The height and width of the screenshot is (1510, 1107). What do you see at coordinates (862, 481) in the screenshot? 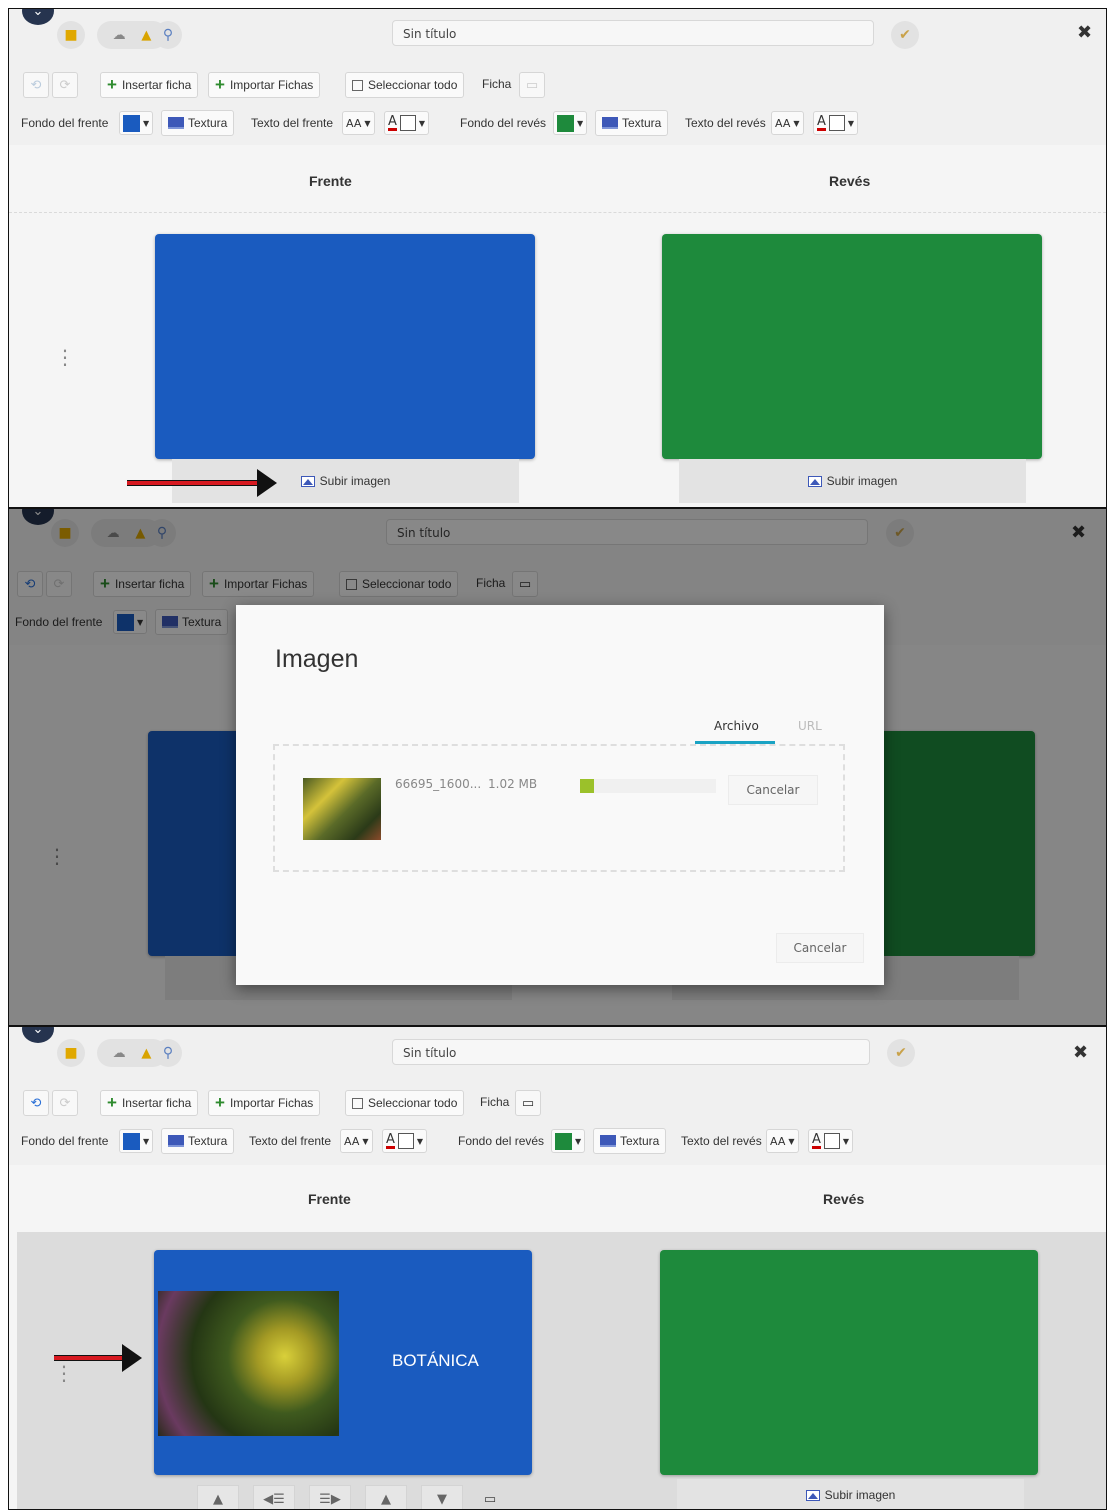
I see `upload-image-label: Subir imagen` at bounding box center [862, 481].